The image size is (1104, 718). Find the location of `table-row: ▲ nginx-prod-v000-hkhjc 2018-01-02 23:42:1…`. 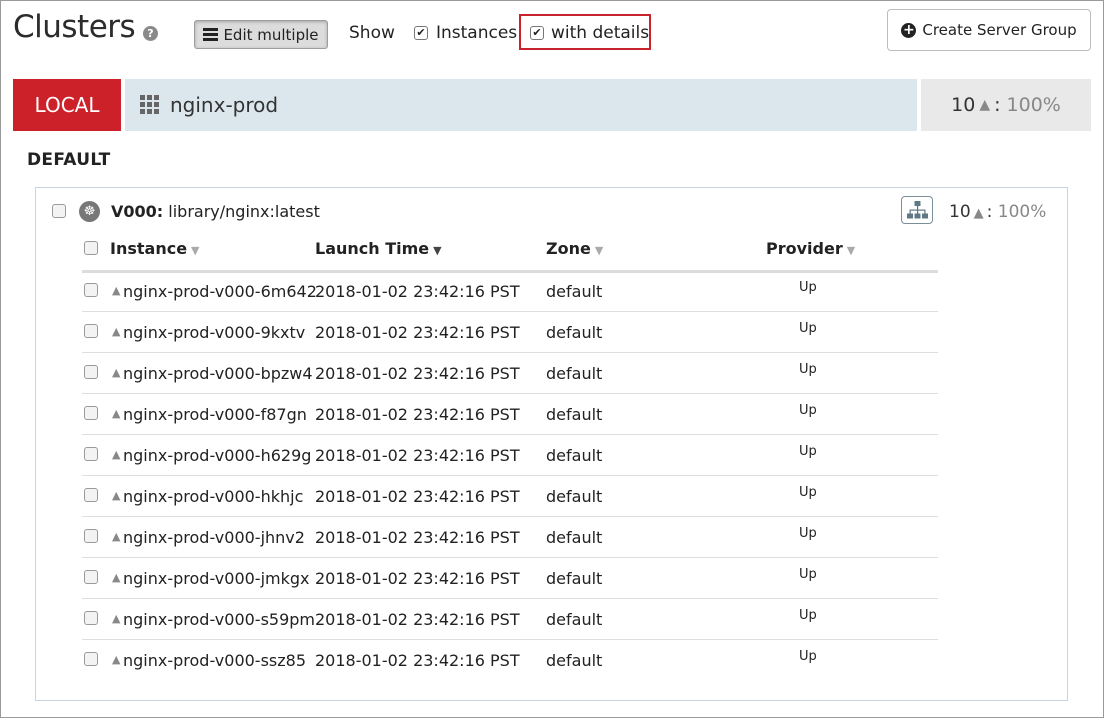

table-row: ▲ nginx-prod-v000-hkhjc 2018-01-02 23:42:1… is located at coordinates (510, 496).